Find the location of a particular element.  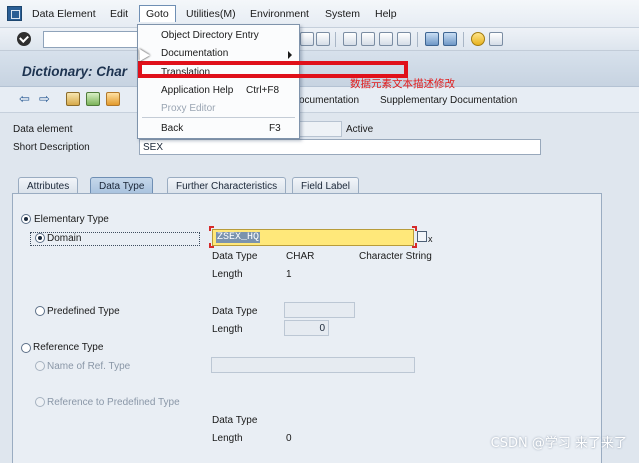

tab-field-label: Field Label is located at coordinates (325, 185).